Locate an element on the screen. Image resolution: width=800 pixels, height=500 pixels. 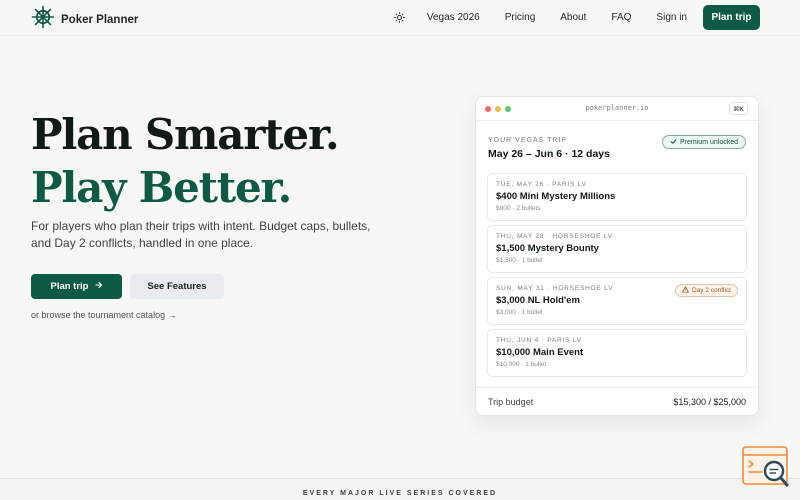
event-meta: SUN, MAY 31 · HORSESHOE LV is located at coordinates (555, 288).